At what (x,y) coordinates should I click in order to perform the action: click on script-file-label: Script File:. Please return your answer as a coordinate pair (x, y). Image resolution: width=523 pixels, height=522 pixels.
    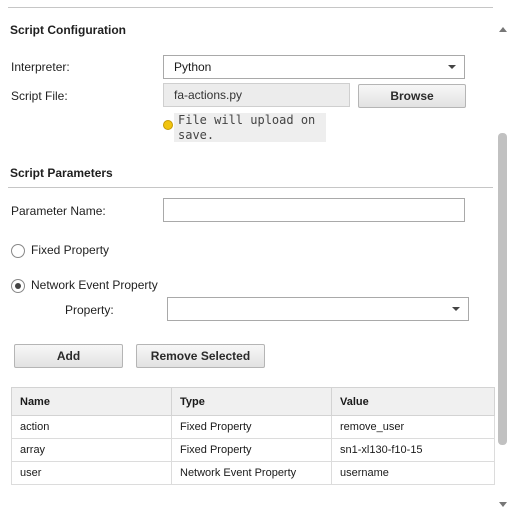
    Looking at the image, I should click on (39, 96).